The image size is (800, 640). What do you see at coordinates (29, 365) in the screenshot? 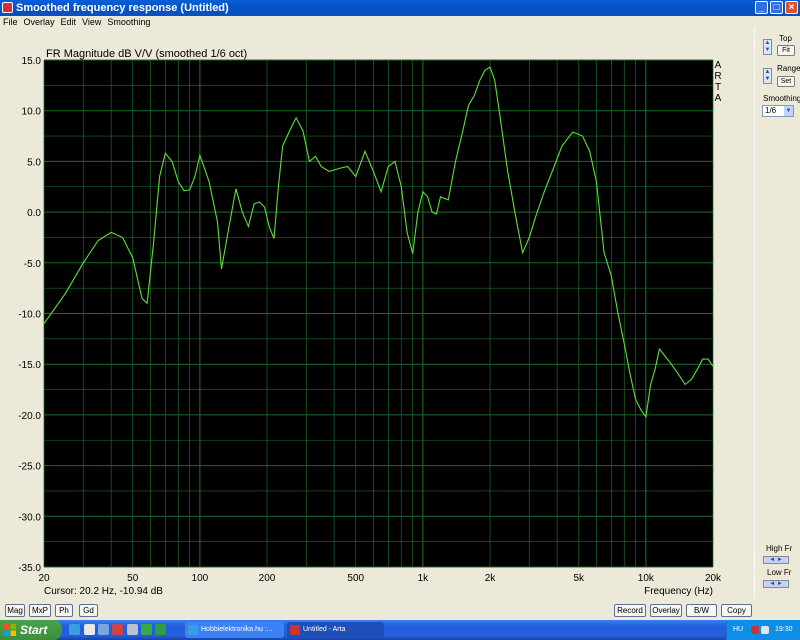
I see `y-tick-label: -15.0` at bounding box center [29, 365].